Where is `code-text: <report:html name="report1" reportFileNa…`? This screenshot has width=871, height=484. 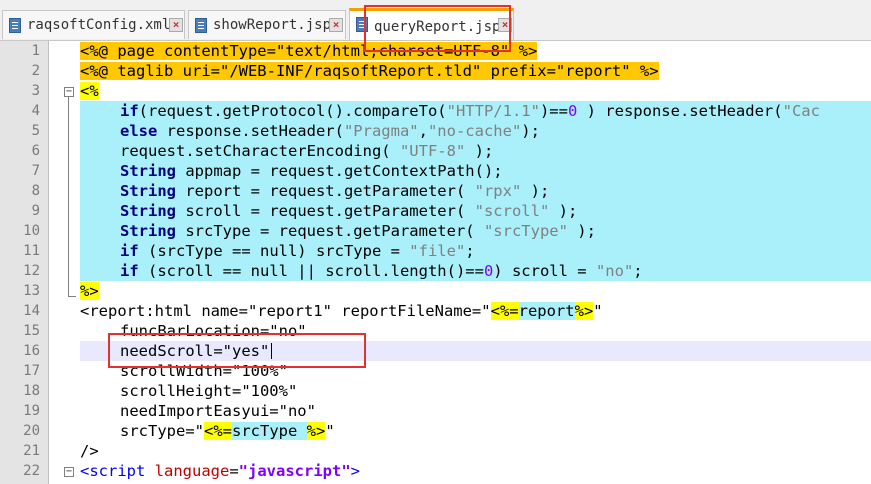
code-text: <report:html name="report1" reportFileNa… is located at coordinates (285, 311).